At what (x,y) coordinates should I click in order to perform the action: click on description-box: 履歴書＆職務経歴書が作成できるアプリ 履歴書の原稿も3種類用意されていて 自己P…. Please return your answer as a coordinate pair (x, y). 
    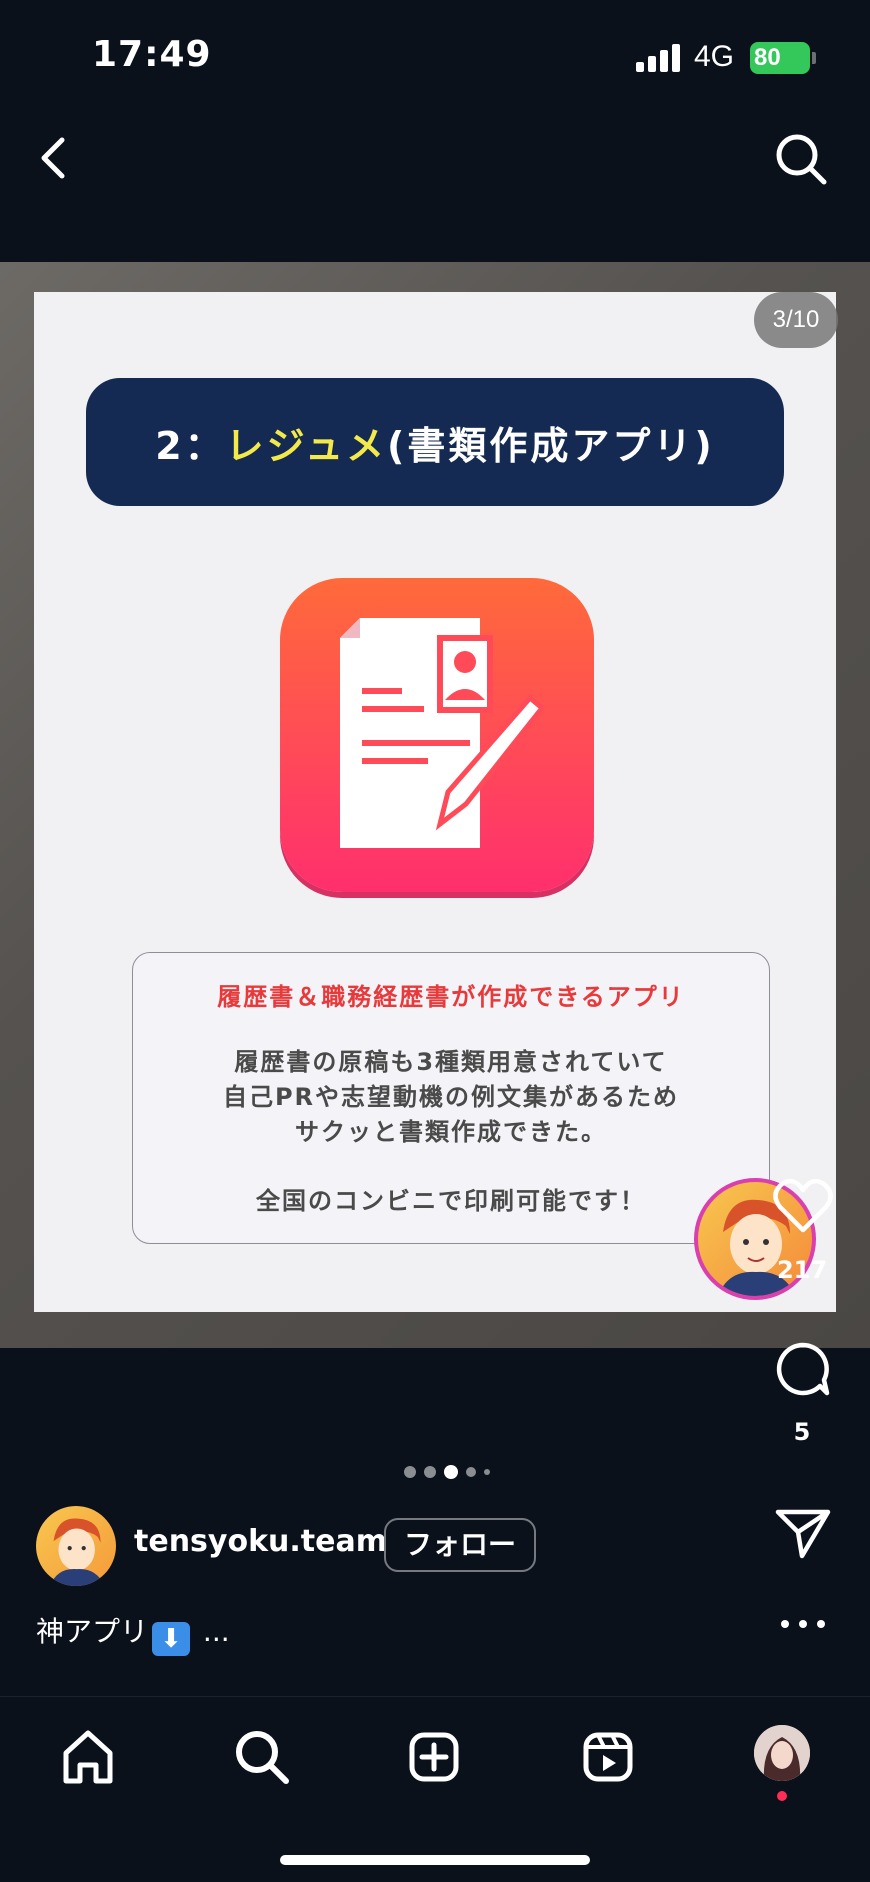
    Looking at the image, I should click on (451, 1098).